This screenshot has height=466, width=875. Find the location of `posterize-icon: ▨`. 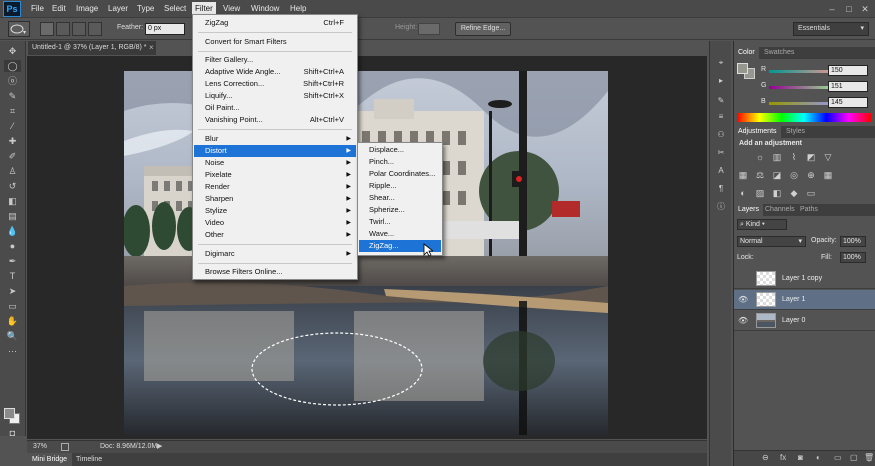

posterize-icon: ▨ is located at coordinates (760, 193).